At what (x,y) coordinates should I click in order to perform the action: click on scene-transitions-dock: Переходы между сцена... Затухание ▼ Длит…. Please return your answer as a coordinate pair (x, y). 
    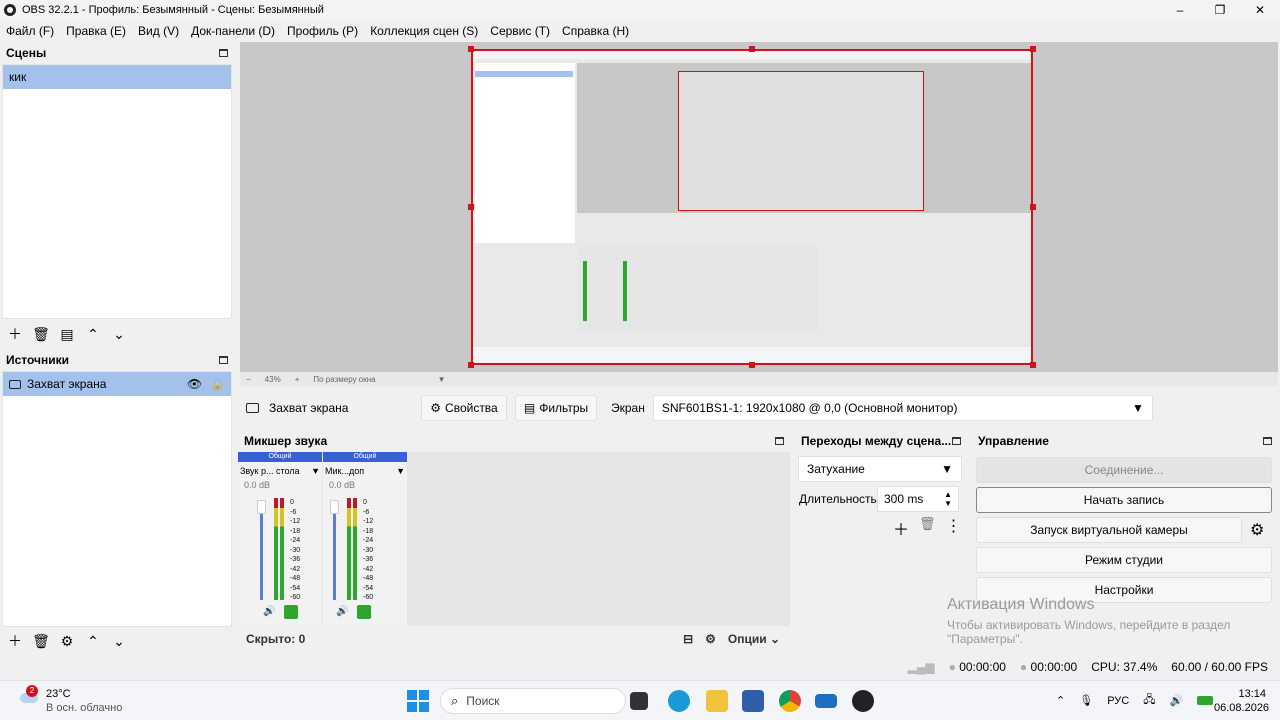
    Looking at the image, I should click on (881, 541).